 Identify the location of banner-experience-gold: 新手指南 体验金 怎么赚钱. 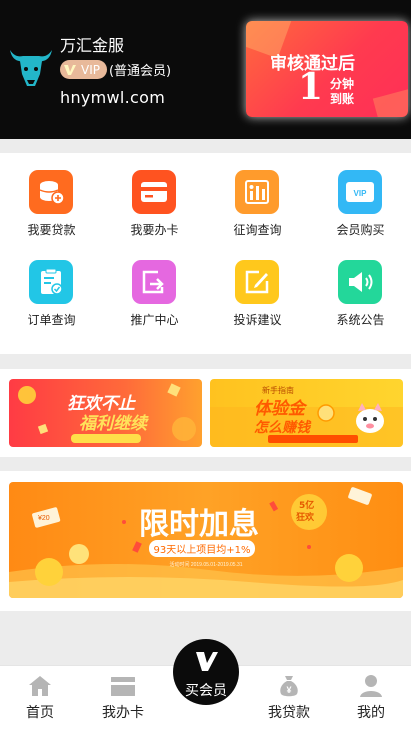
(306, 413).